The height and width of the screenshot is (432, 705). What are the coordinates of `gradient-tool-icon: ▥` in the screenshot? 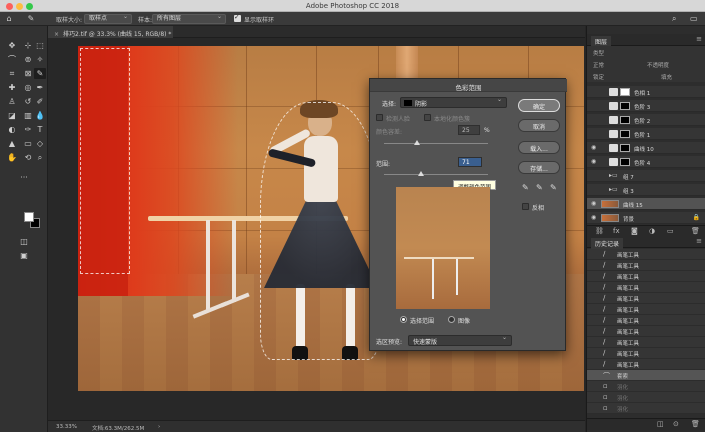 It's located at (28, 115).